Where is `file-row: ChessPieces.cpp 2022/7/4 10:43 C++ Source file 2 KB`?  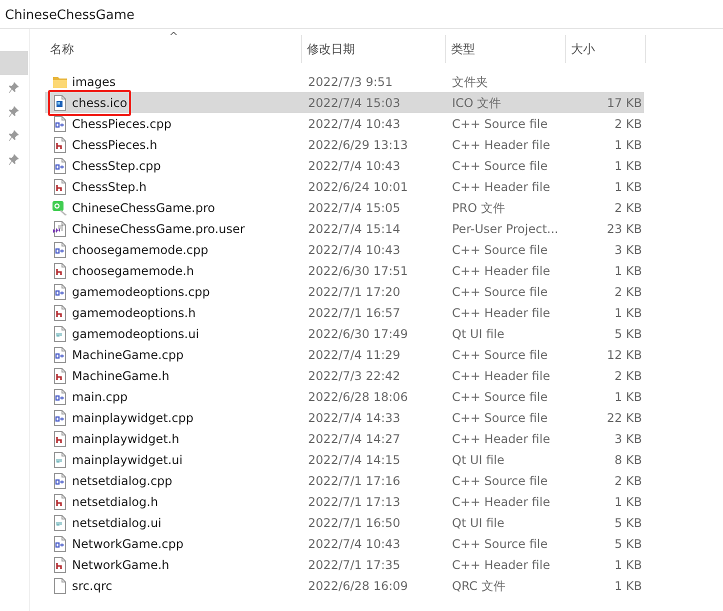 file-row: ChessPieces.cpp 2022/7/4 10:43 C++ Source file 2 KB is located at coordinates (344, 123).